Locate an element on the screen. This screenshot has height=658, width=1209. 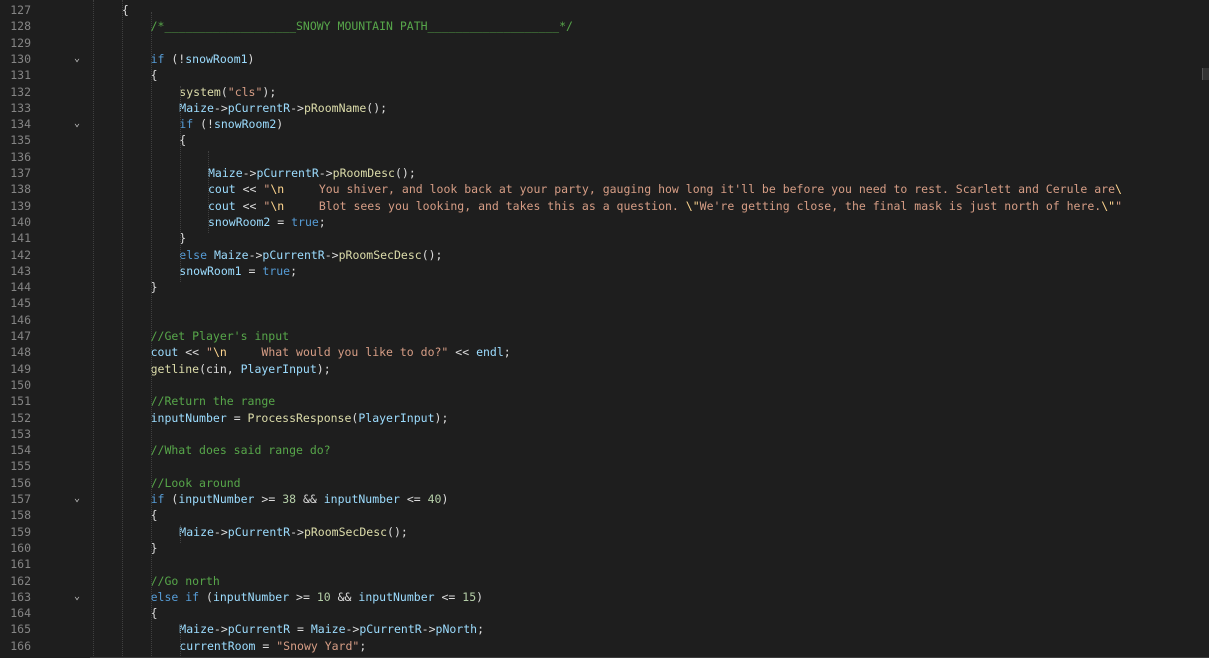
code-token: //Go north is located at coordinates (185, 580).